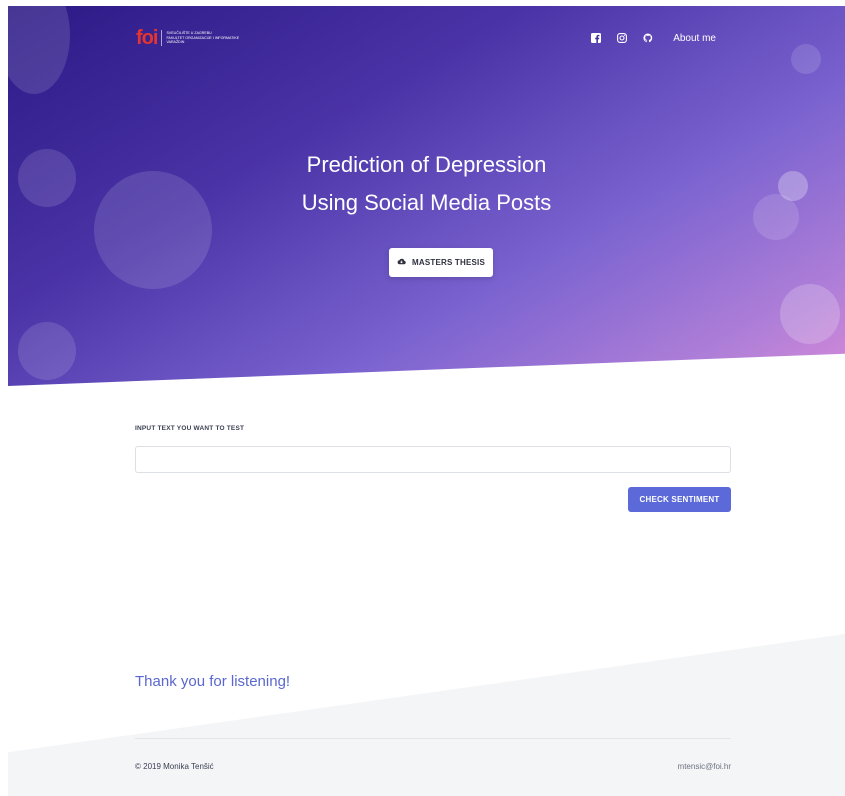 The image size is (845, 796). I want to click on sentiment-text-input, so click(433, 459).